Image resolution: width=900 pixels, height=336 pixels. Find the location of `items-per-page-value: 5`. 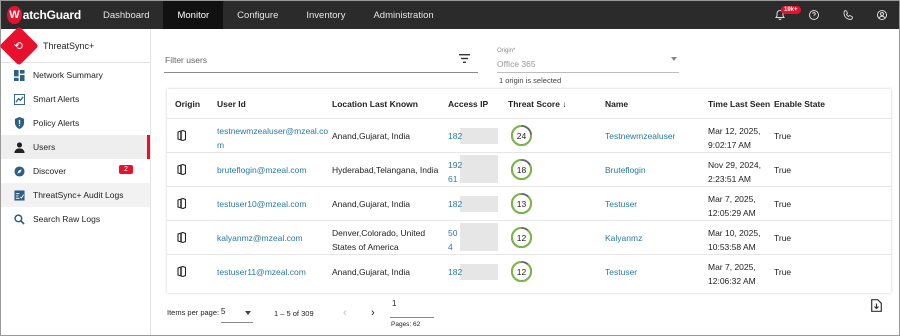

items-per-page-value: 5 is located at coordinates (223, 311).